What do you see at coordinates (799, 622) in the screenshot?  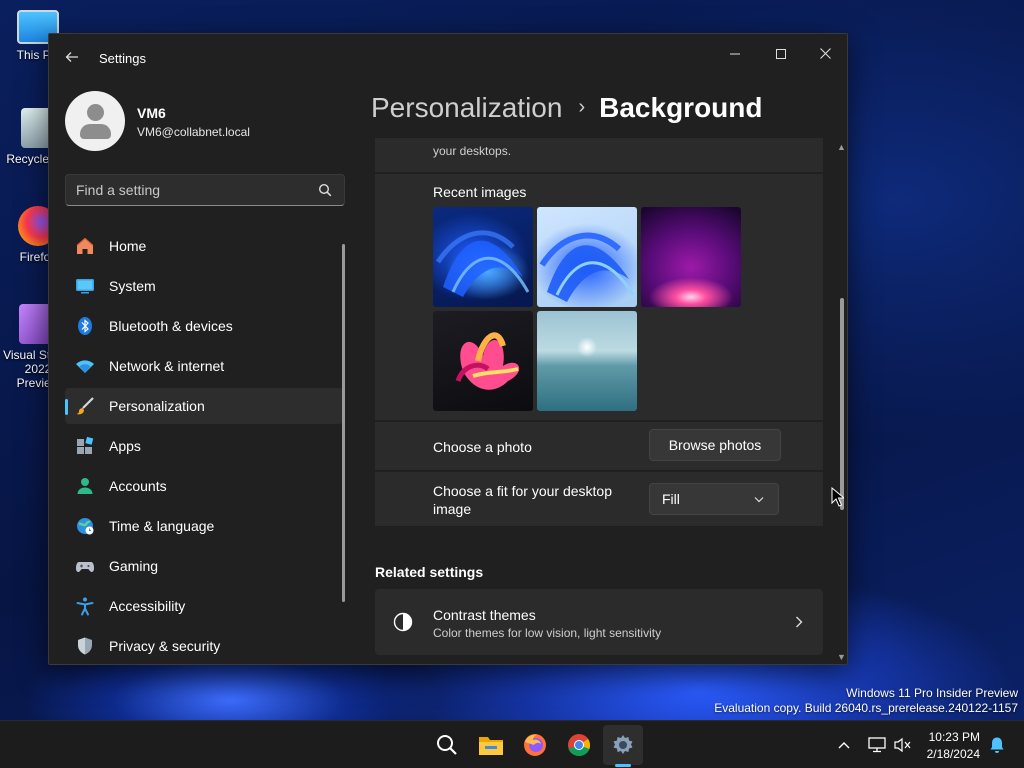 I see `chevron-right-icon` at bounding box center [799, 622].